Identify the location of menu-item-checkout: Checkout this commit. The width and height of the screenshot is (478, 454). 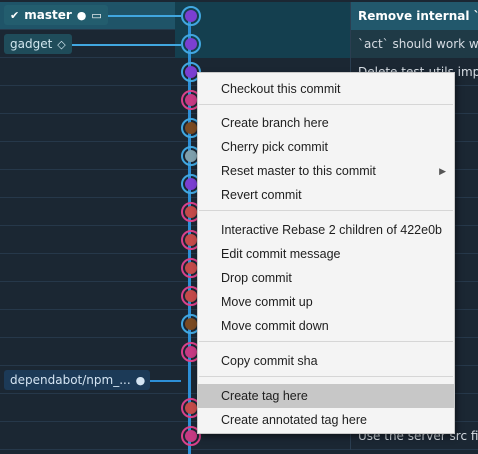
(326, 89).